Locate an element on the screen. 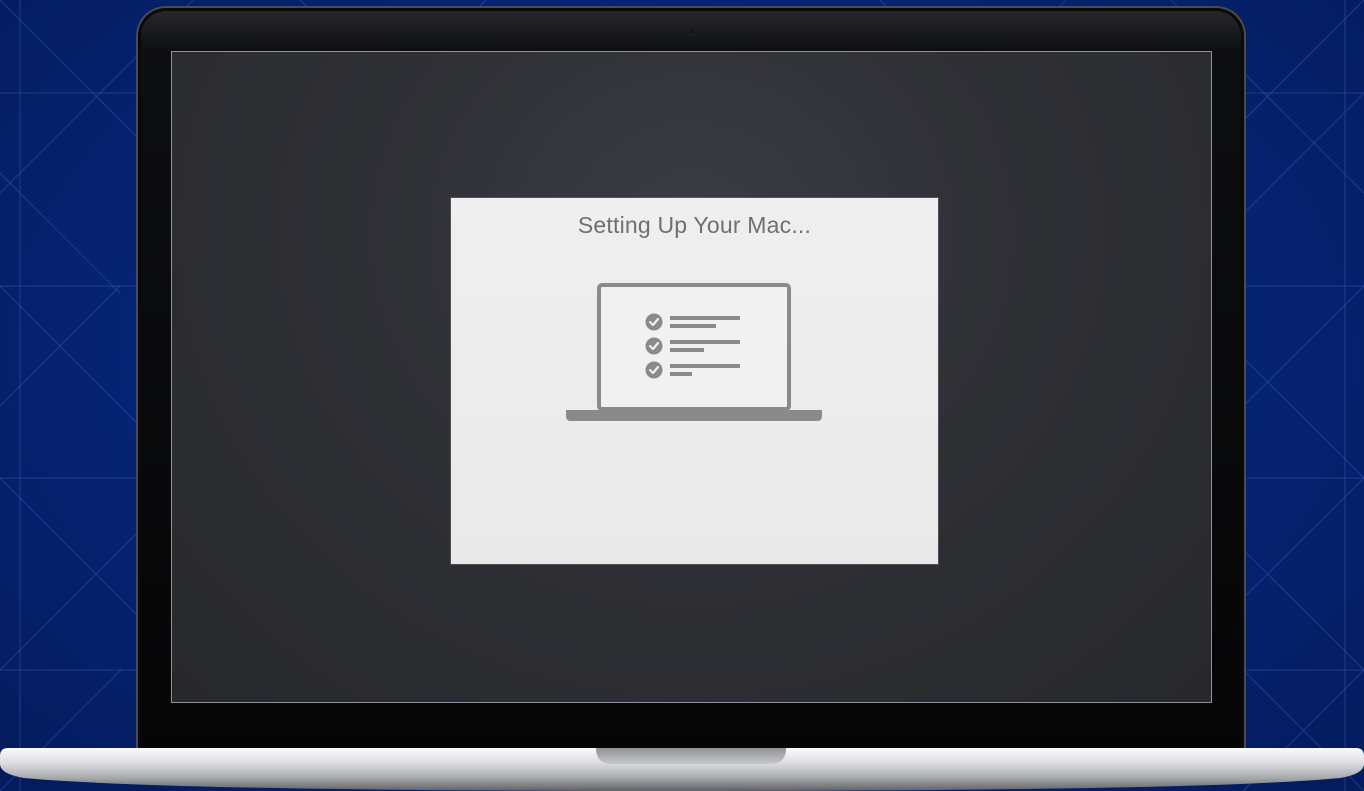 Image resolution: width=1364 pixels, height=791 pixels. lid-opening-notch is located at coordinates (691, 756).